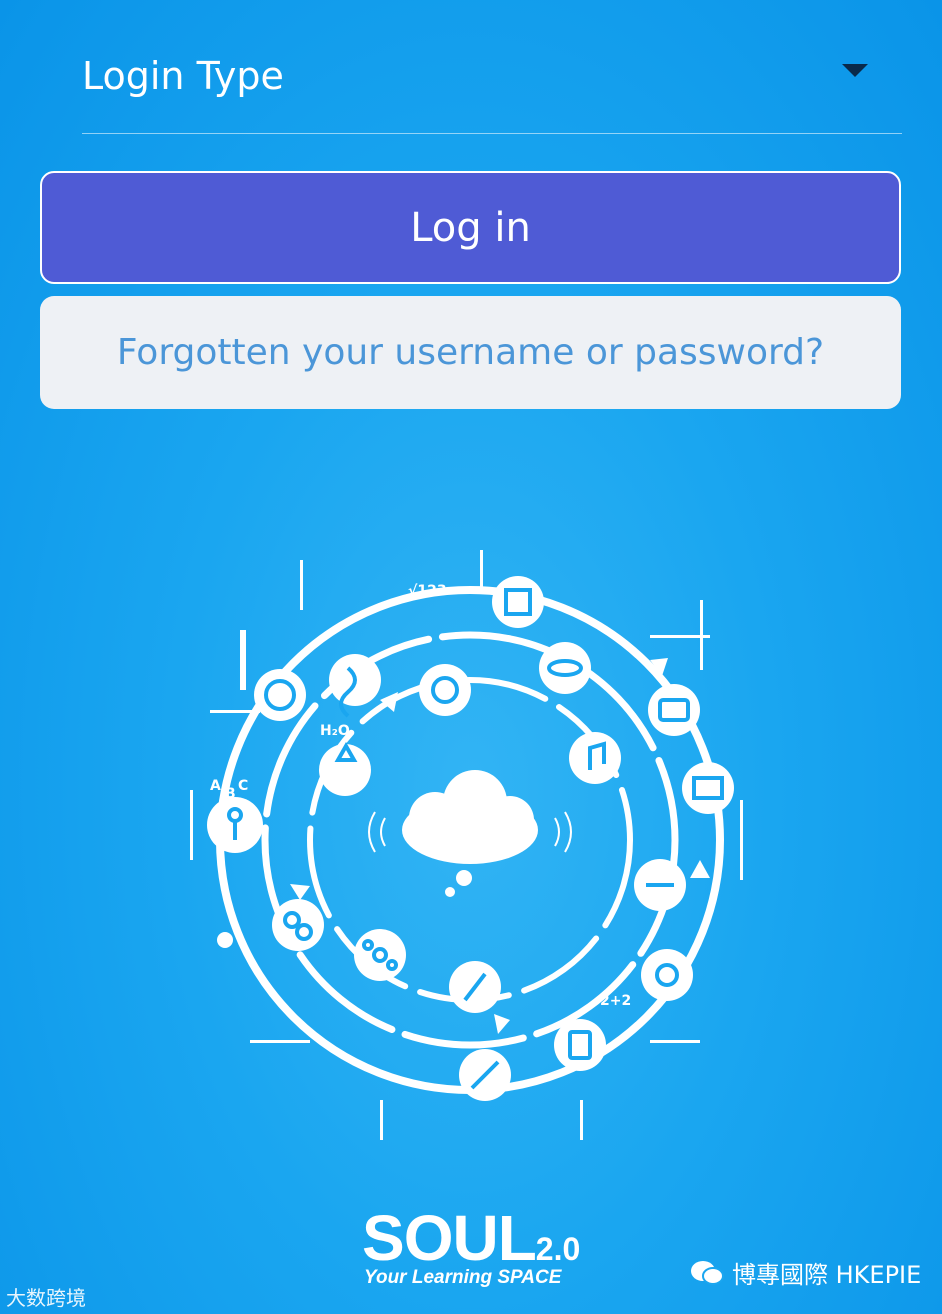 This screenshot has height=1314, width=942. Describe the element at coordinates (855, 70) in the screenshot. I see `chevron-down-icon` at that location.